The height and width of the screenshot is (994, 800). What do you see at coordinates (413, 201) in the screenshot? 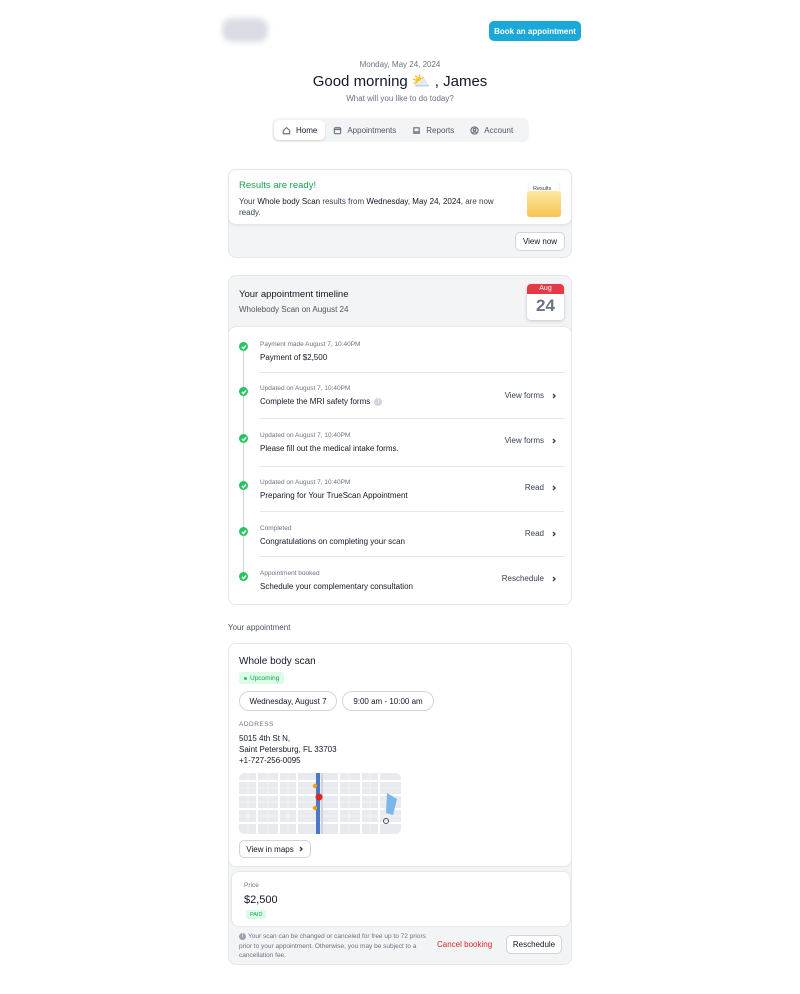
I see `results-date: Wednesday, May 24, 2024` at bounding box center [413, 201].